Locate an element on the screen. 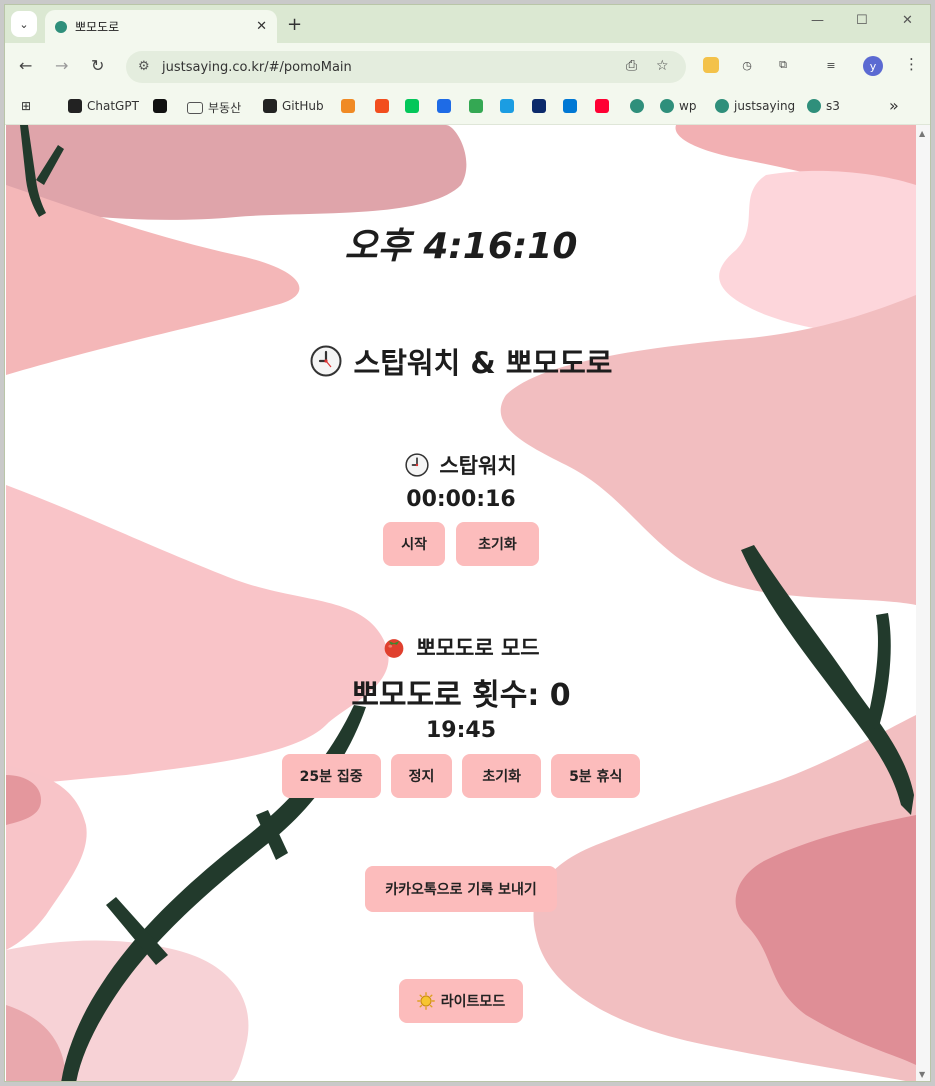  tomato-emoji-icon is located at coordinates (394, 648).